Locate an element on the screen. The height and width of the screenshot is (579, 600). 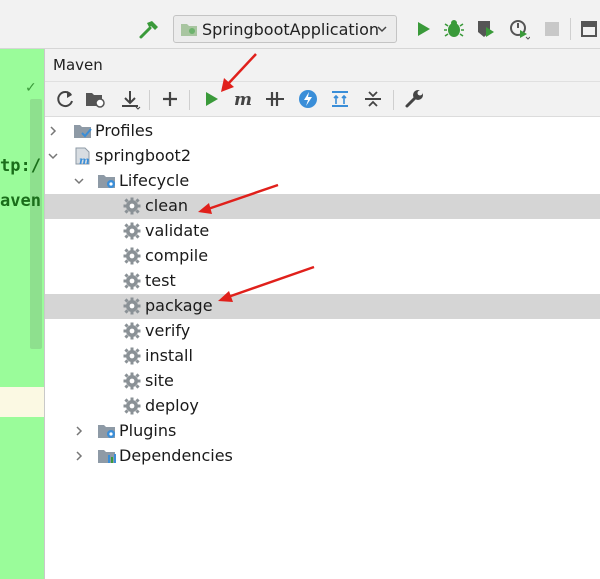
lifecycle-goal-compile: compile is located at coordinates (322, 256).